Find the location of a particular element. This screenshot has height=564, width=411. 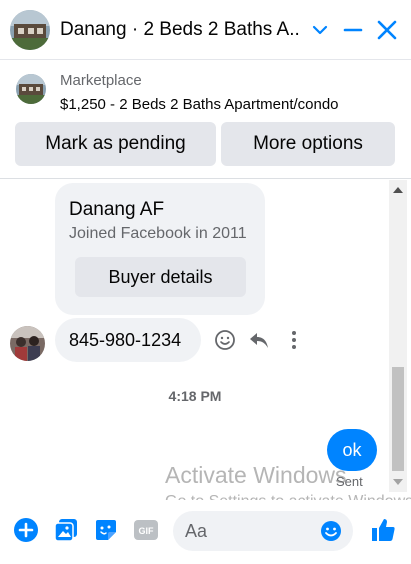

message-input-container is located at coordinates (263, 531).